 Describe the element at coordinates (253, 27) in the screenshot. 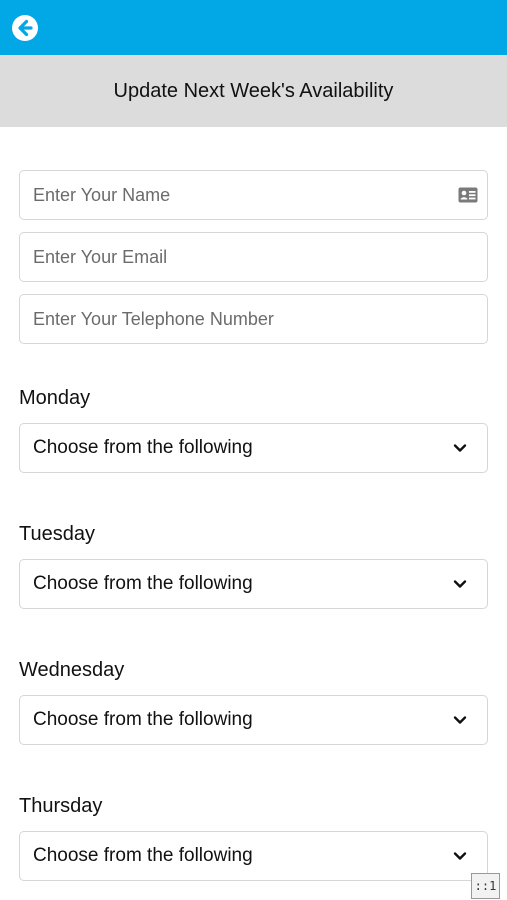

I see `top-app-bar` at that location.